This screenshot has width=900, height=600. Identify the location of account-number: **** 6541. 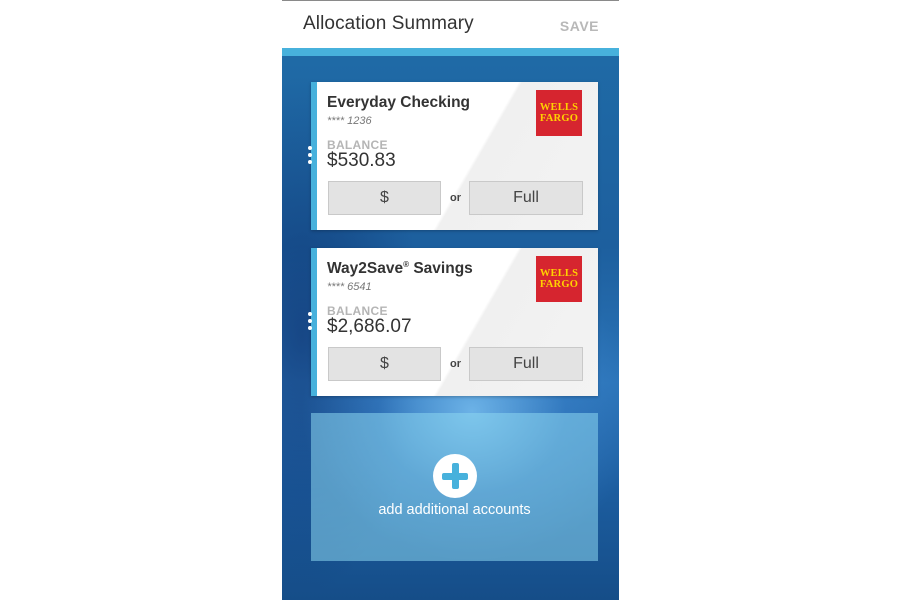
(349, 287).